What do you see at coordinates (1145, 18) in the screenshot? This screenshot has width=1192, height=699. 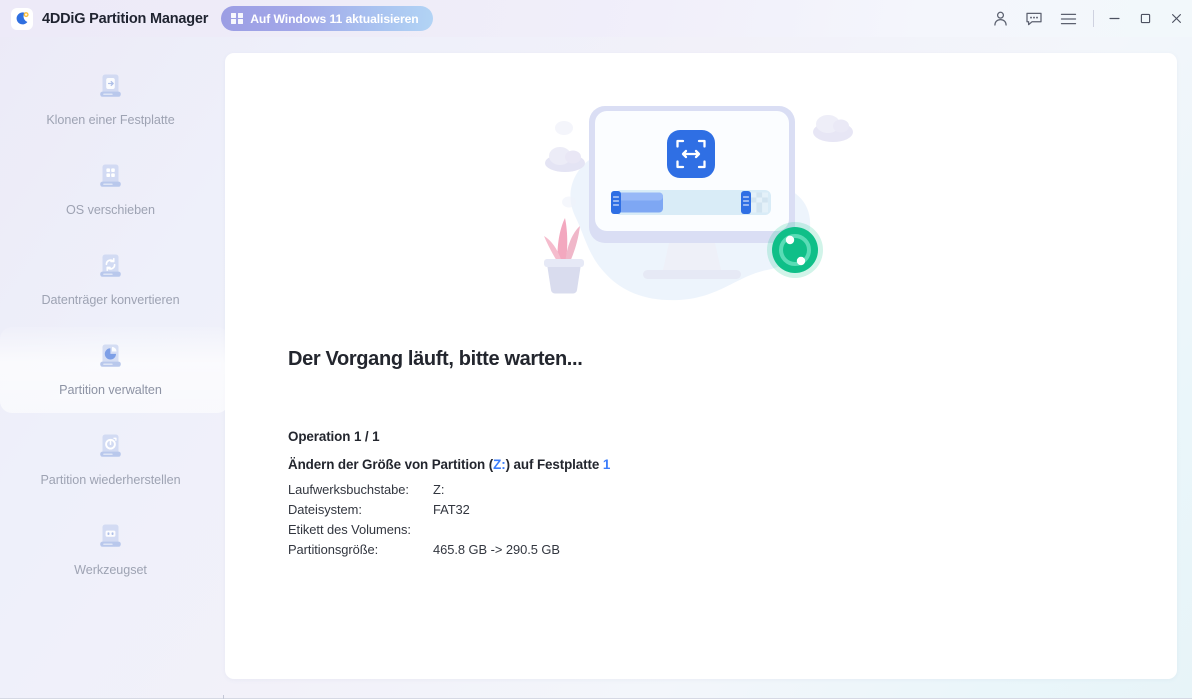 I see `maximize-icon` at bounding box center [1145, 18].